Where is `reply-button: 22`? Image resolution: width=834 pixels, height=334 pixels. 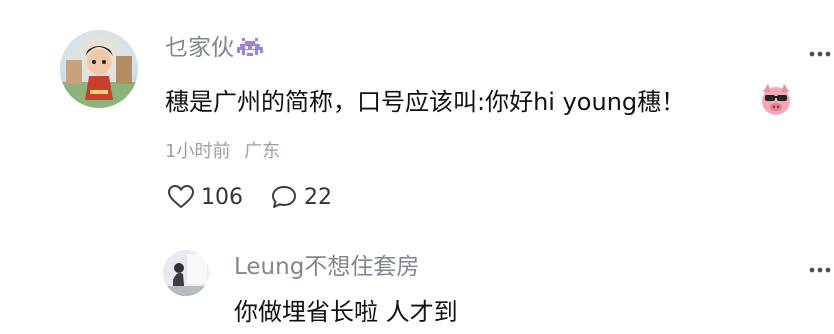
reply-button: 22 is located at coordinates (301, 197).